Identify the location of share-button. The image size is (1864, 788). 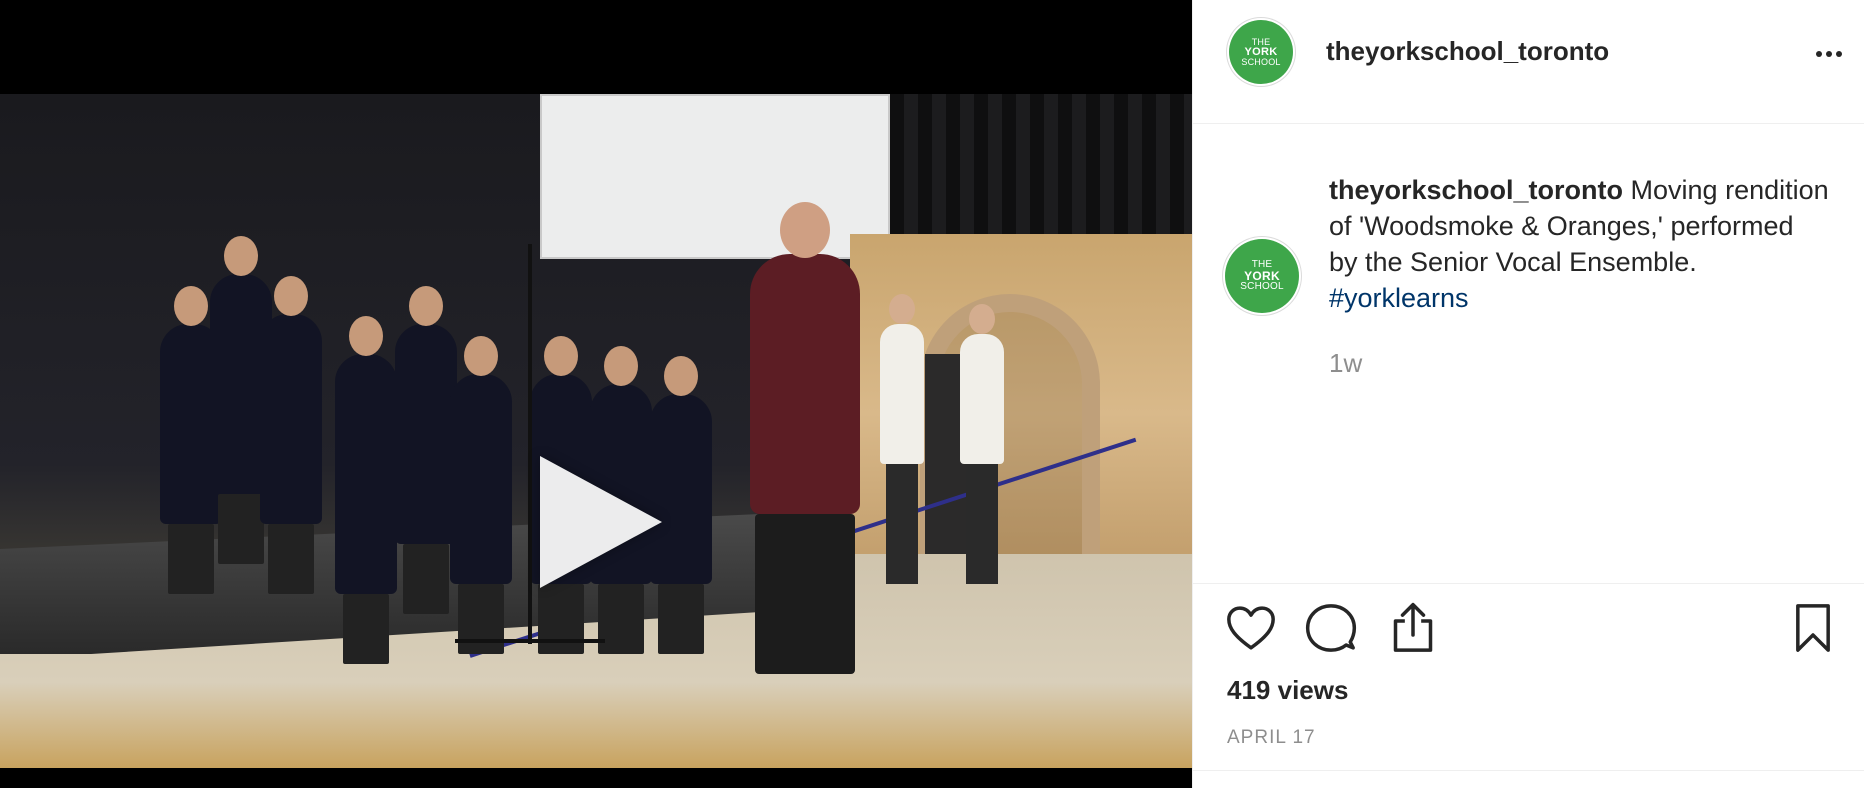
(1413, 628).